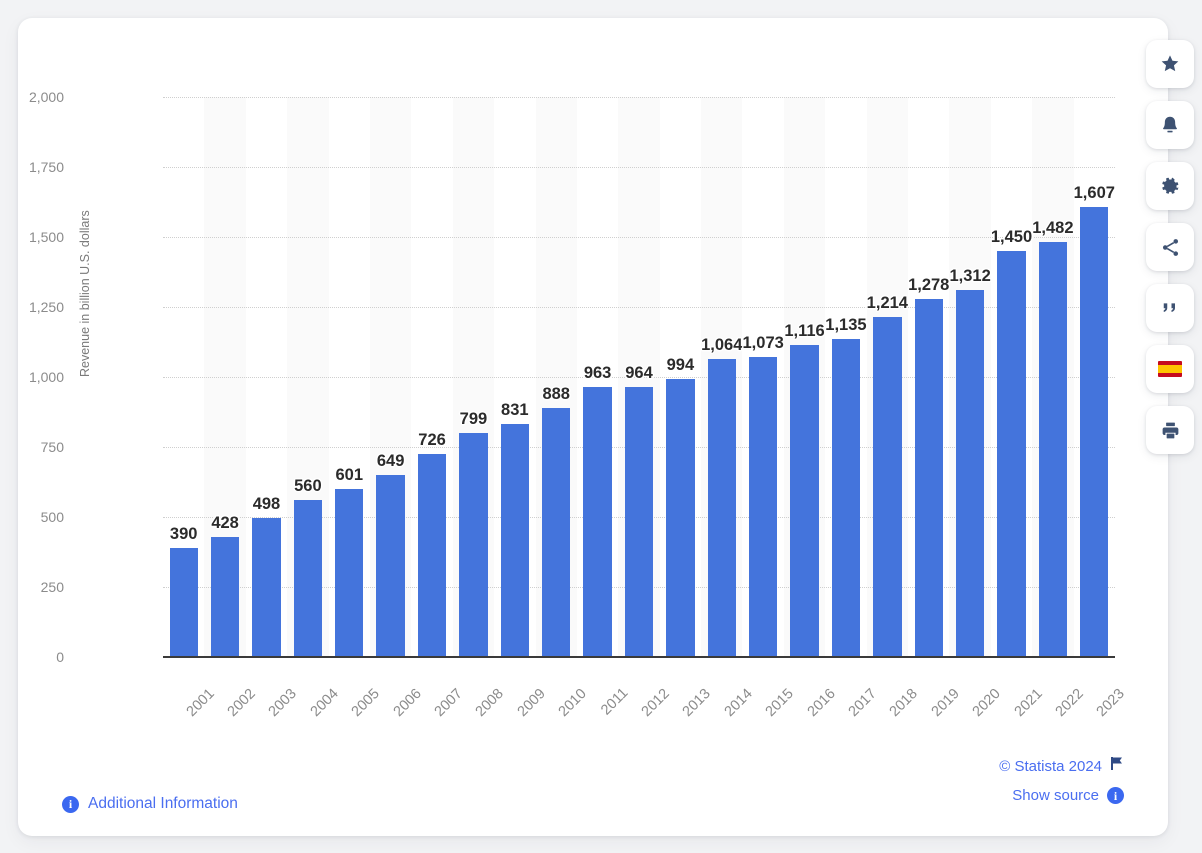 This screenshot has height=853, width=1202. Describe the element at coordinates (722, 345) in the screenshot. I see `bar-value-label: 1,064` at that location.